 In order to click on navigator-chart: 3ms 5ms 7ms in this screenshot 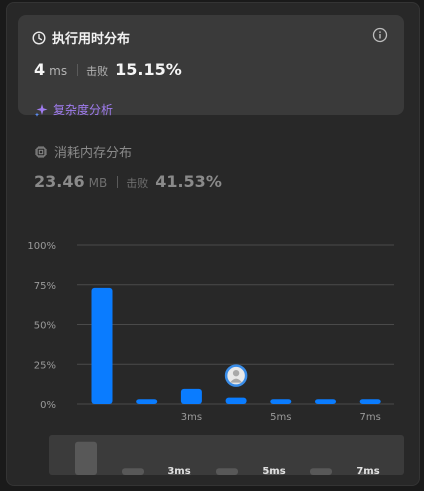, I will do `click(227, 458)`.